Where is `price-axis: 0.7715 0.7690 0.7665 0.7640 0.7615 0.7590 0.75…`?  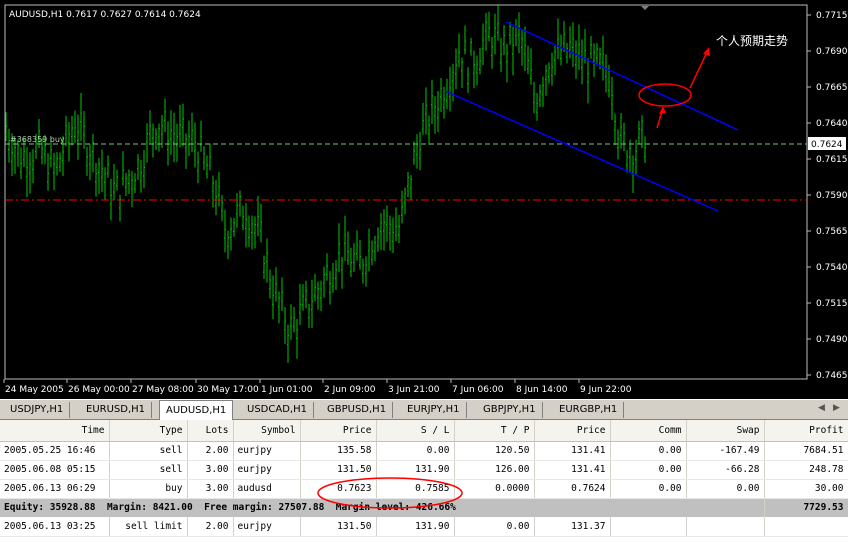
price-axis: 0.7715 0.7690 0.7665 0.7640 0.7615 0.7590 0.75… is located at coordinates (827, 196).